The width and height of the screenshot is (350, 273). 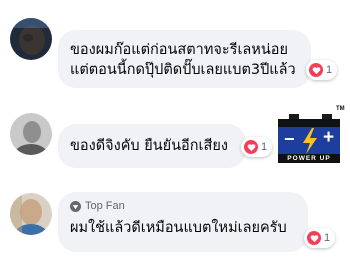 What do you see at coordinates (105, 206) in the screenshot?
I see `top-fan-label: Top Fan` at bounding box center [105, 206].